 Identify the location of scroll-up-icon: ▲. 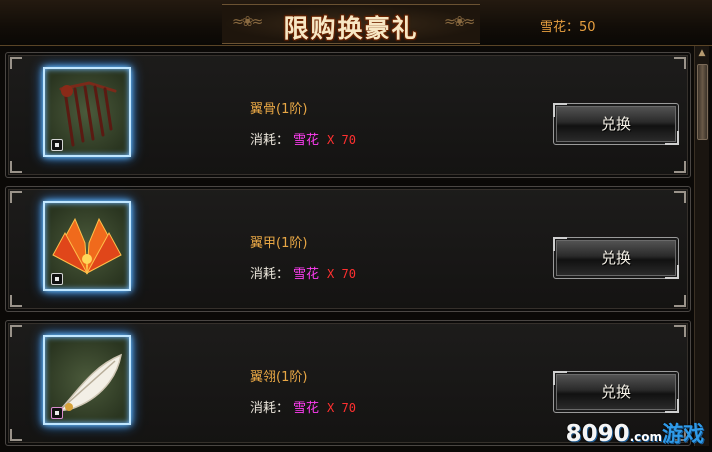
(702, 53).